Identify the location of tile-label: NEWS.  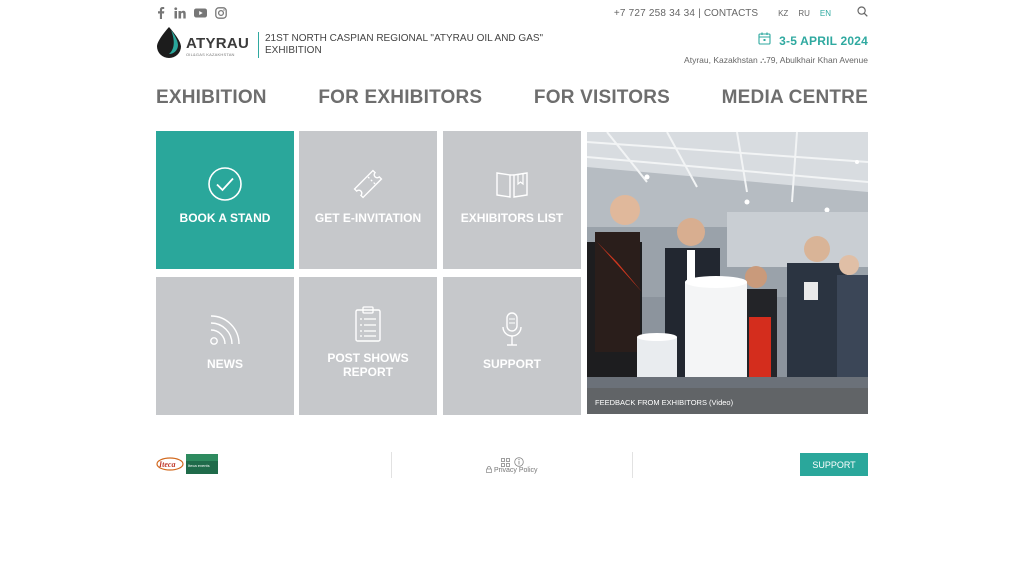
(225, 364).